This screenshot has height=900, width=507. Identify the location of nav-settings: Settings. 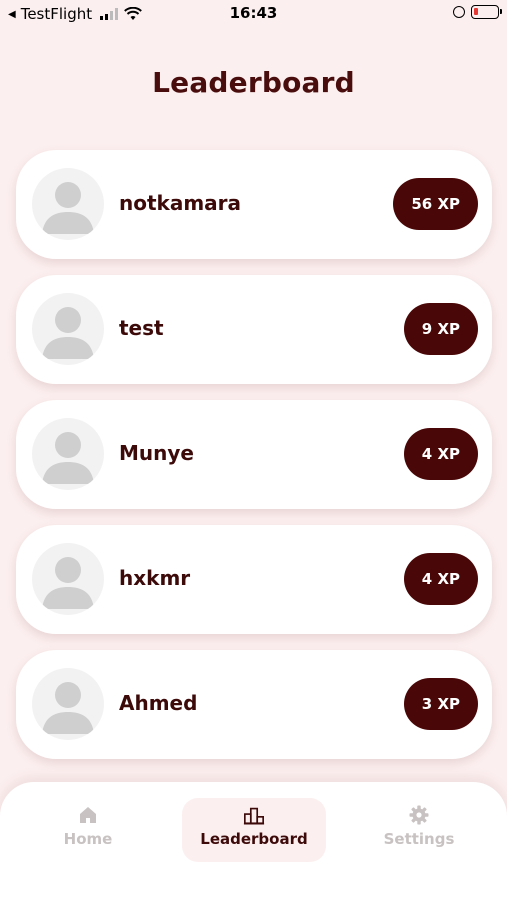
(419, 830).